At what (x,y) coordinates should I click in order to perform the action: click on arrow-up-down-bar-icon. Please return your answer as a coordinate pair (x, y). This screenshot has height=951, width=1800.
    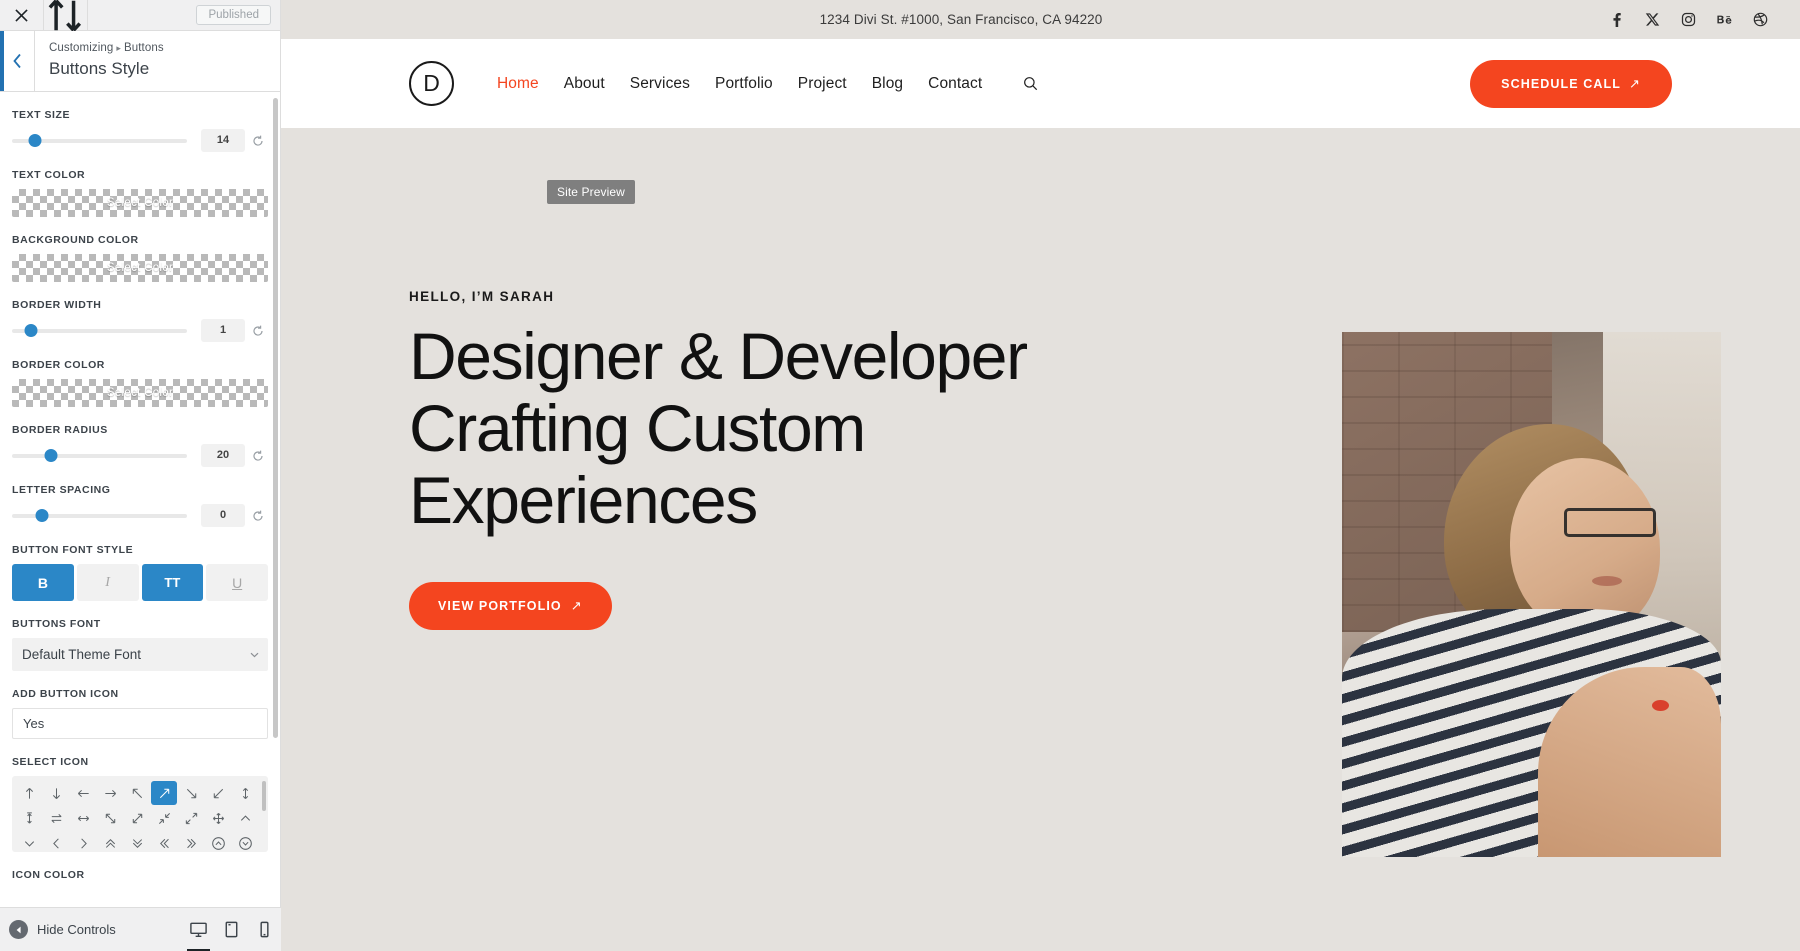
    Looking at the image, I should click on (29, 818).